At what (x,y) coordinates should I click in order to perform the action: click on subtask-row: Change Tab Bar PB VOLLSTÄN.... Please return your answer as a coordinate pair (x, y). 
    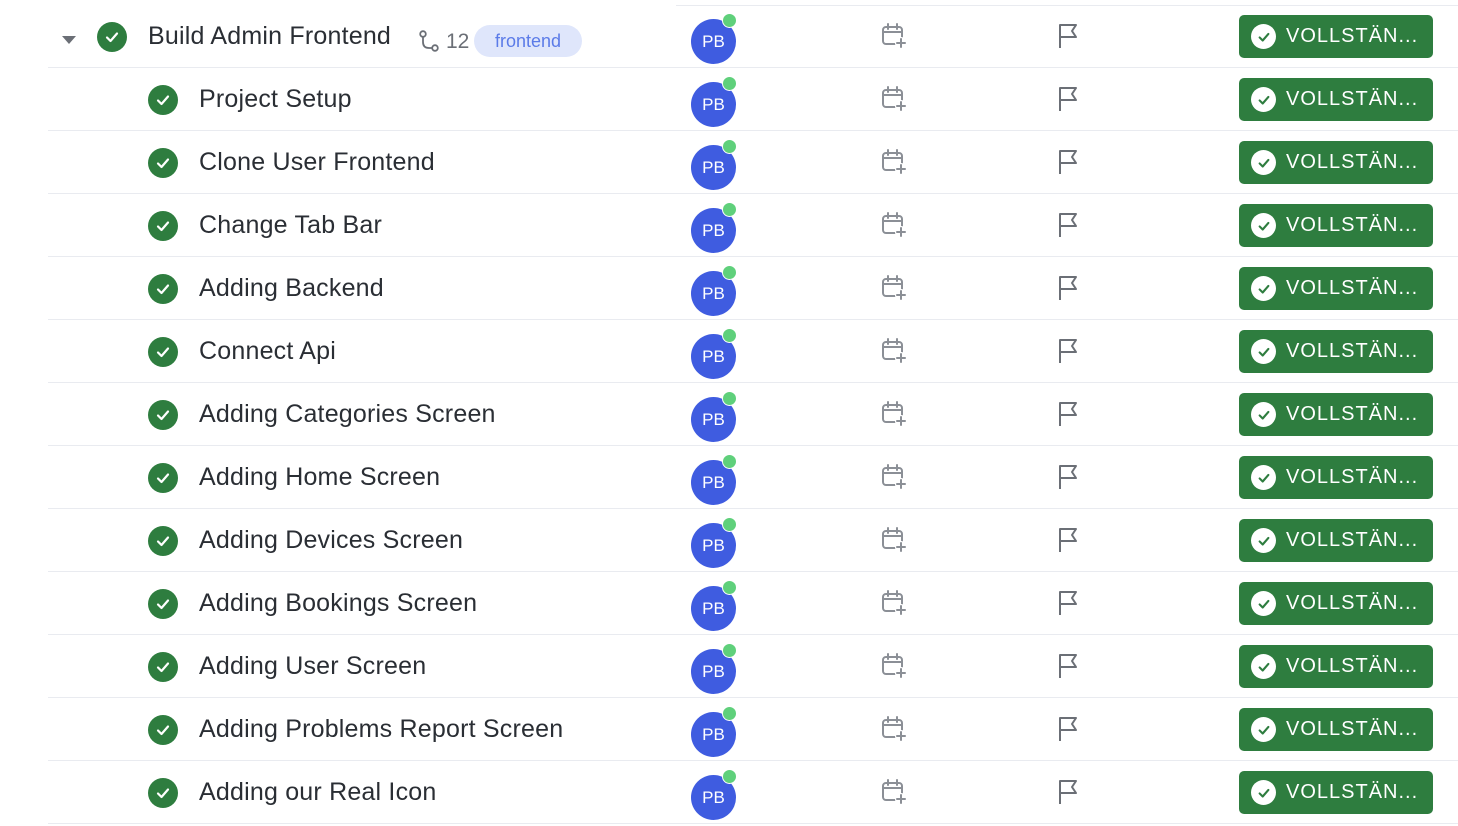
    Looking at the image, I should click on (729, 225).